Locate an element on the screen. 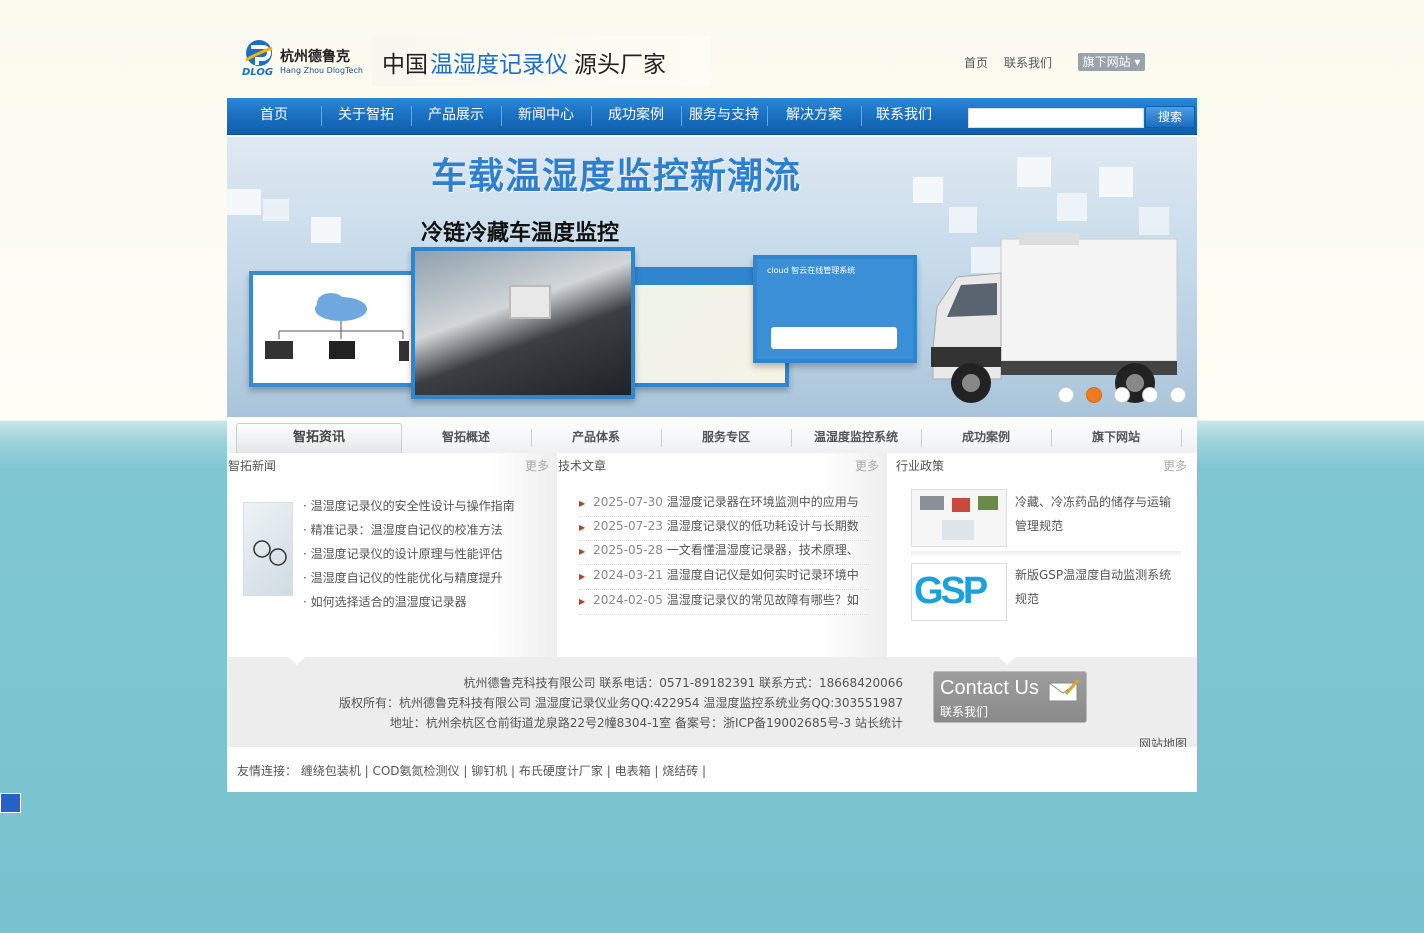 The width and height of the screenshot is (1424, 933). banner-subtitle: 冷链冷藏车温度监控 is located at coordinates (520, 233).